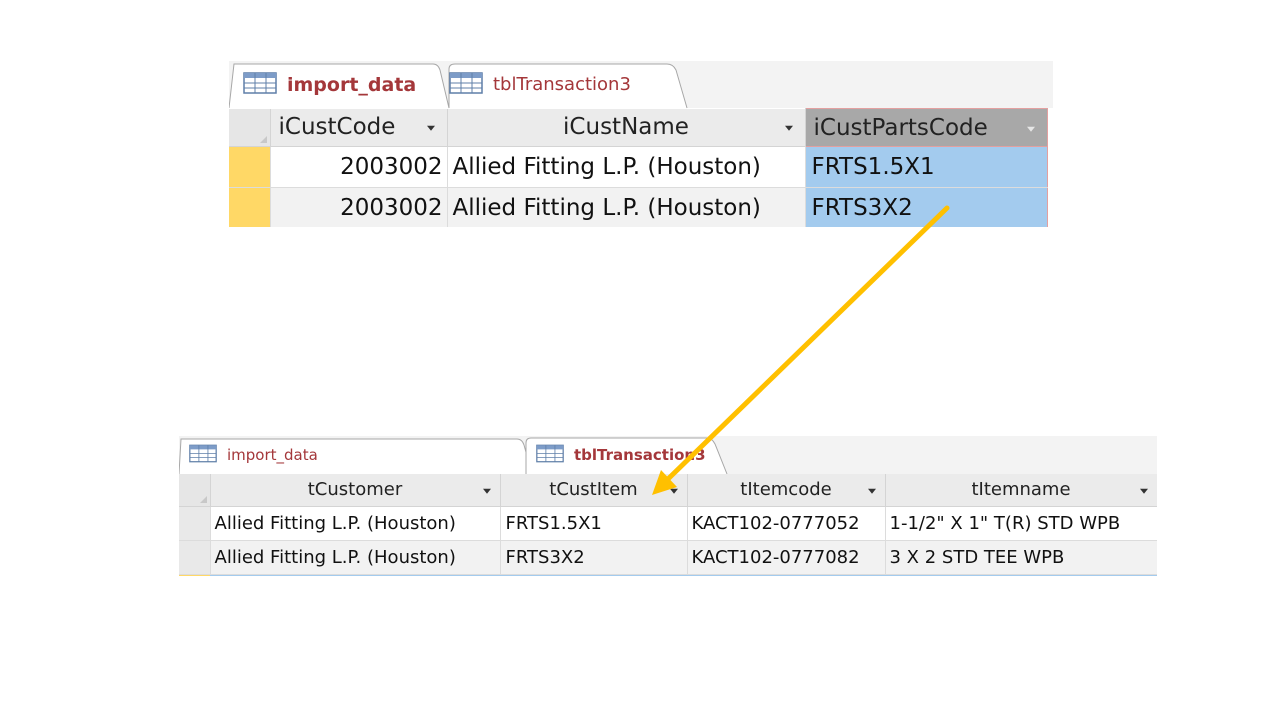 This screenshot has height=720, width=1280. I want to click on connector-arrow, so click(801, 350).